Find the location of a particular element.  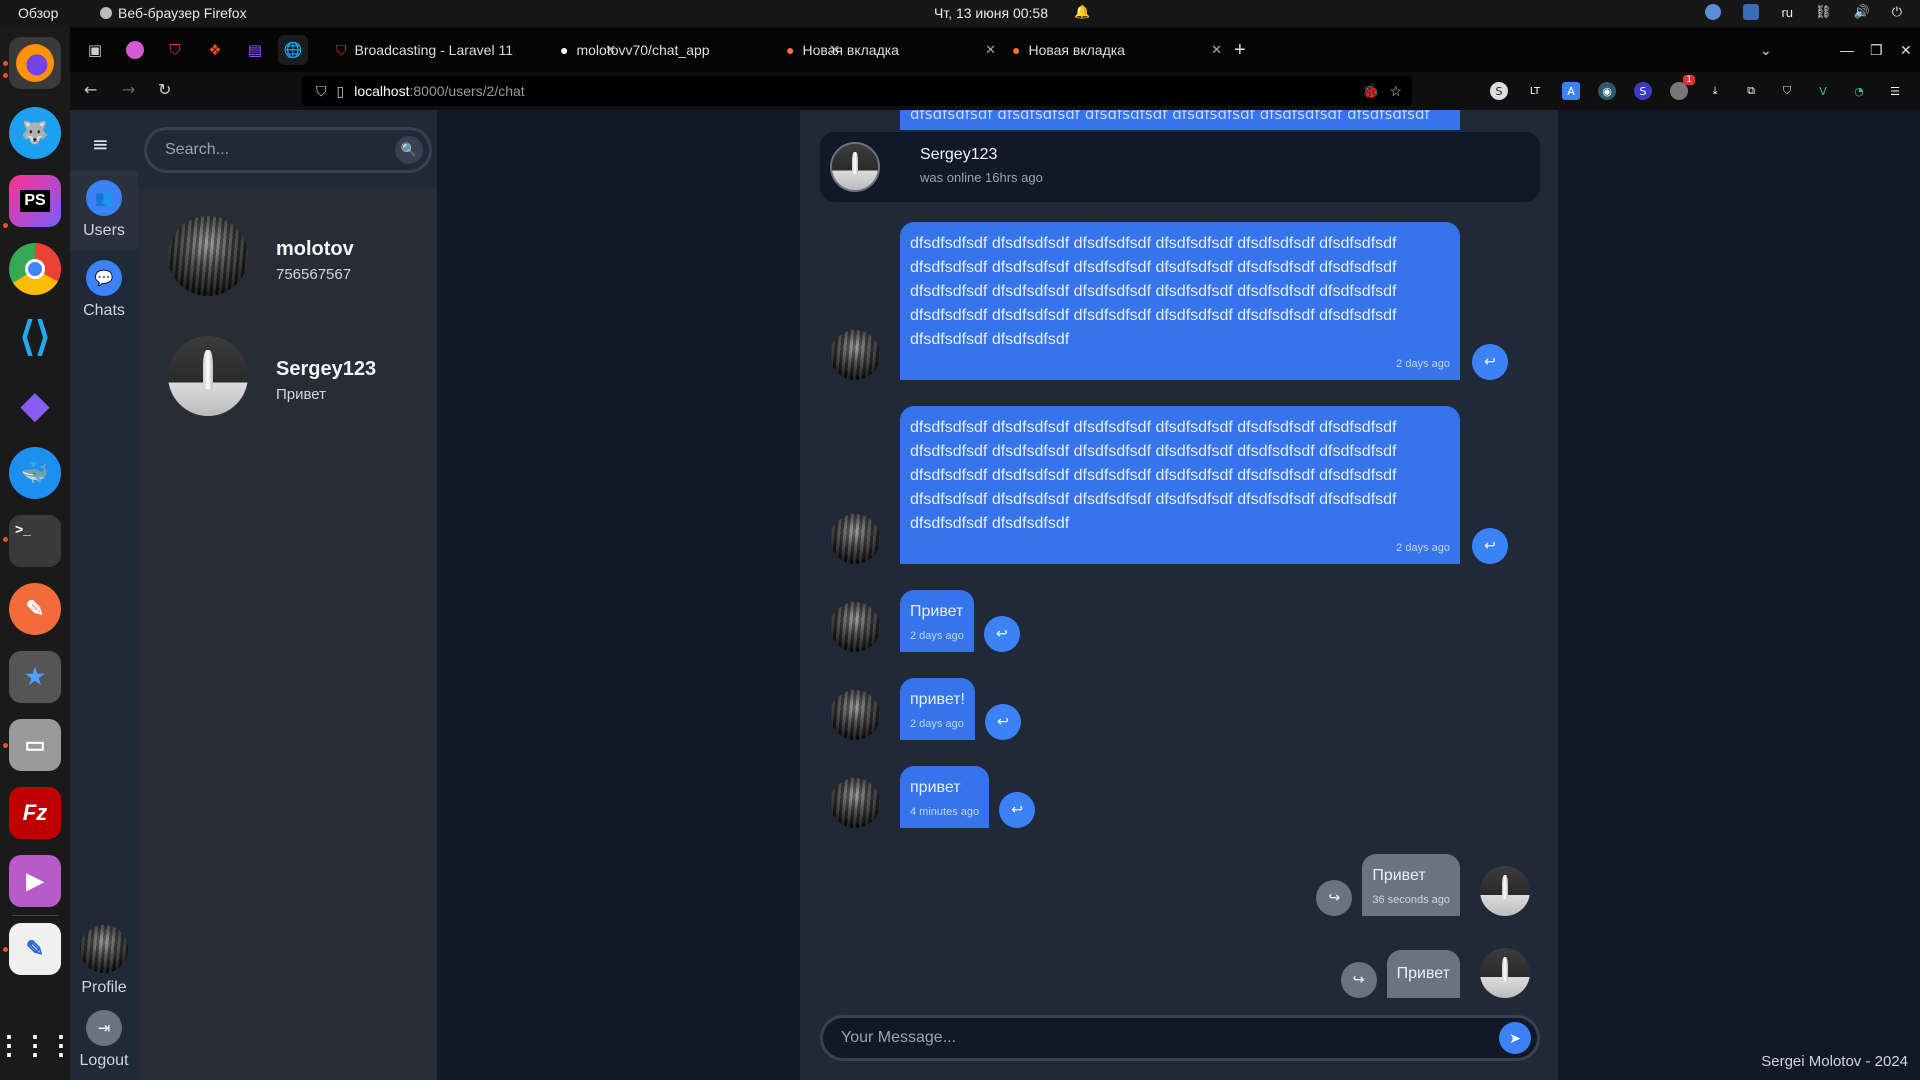

nav-logout: ⇥ Logout is located at coordinates (104, 1040).